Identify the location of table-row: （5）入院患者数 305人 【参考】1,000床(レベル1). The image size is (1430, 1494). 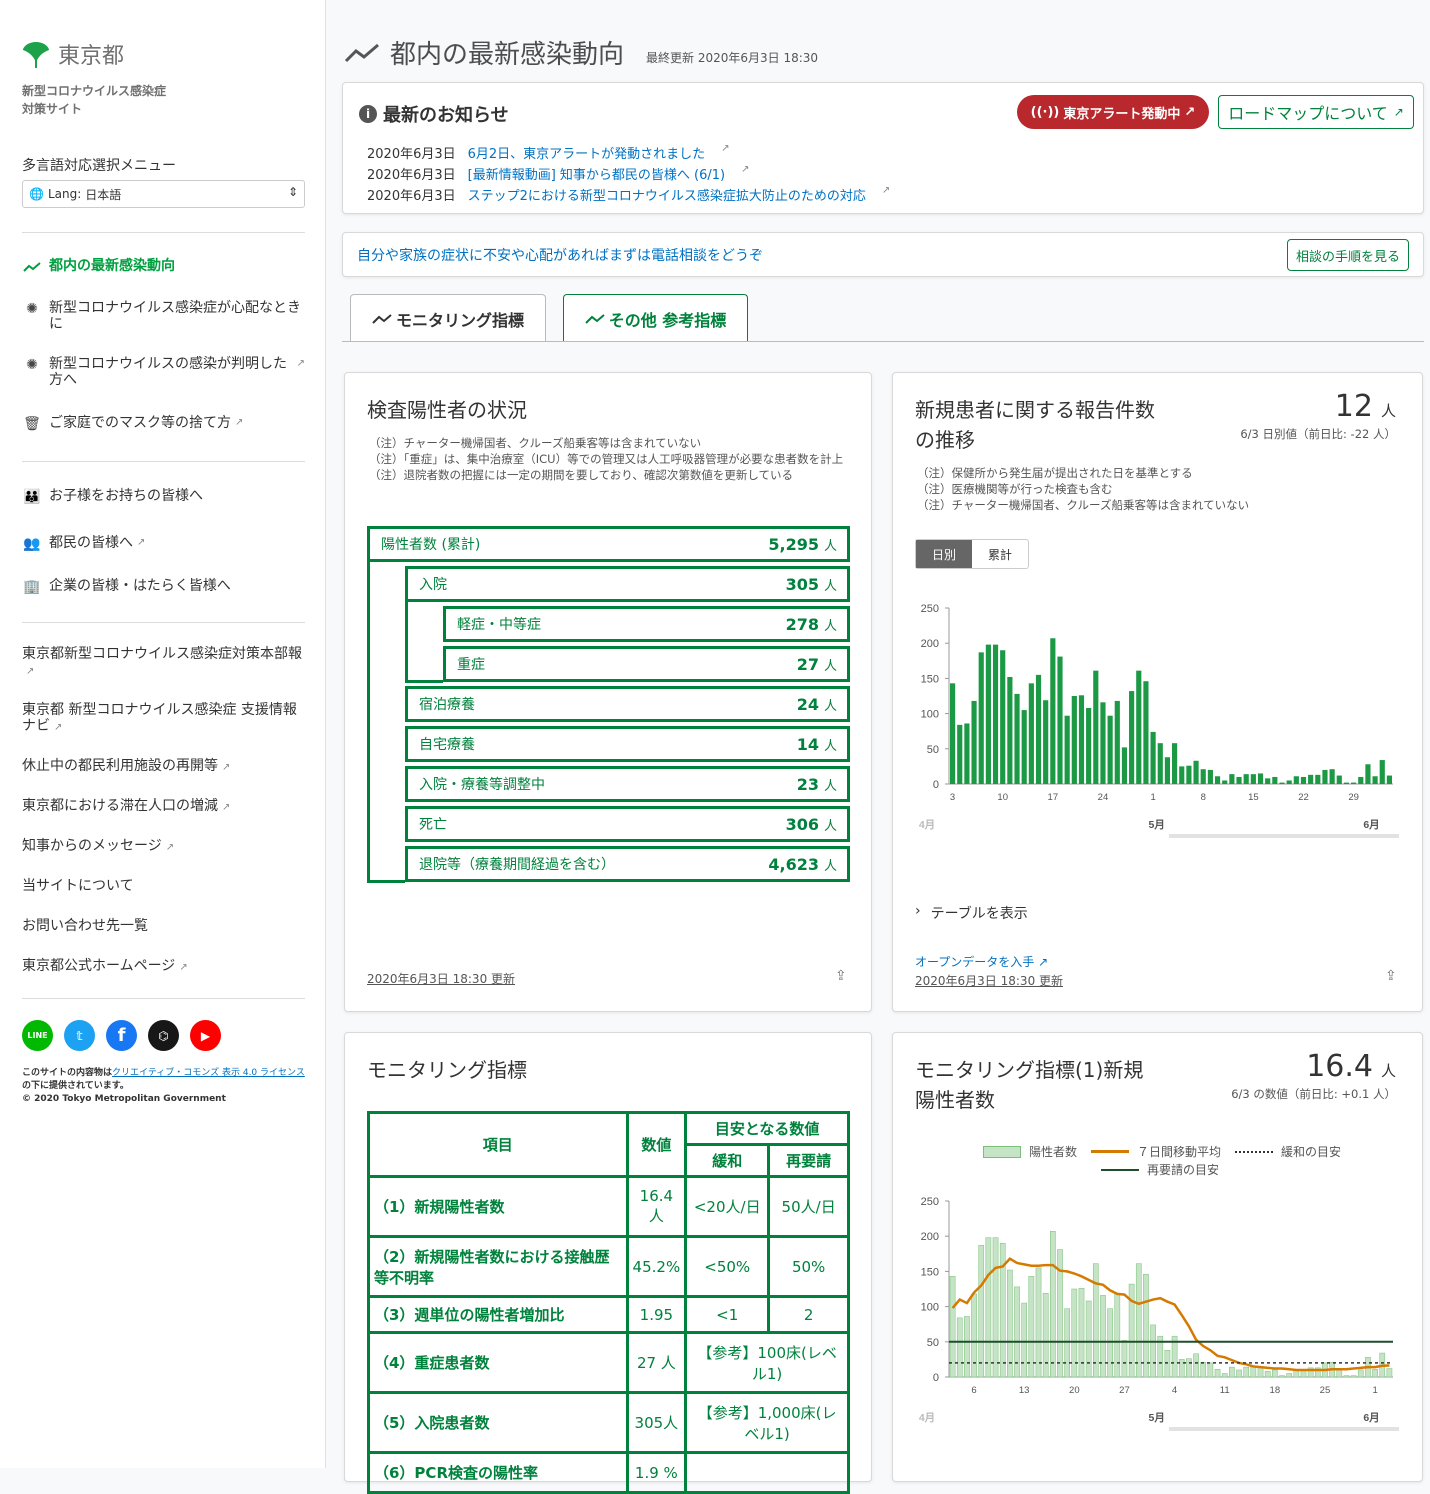
(608, 1422).